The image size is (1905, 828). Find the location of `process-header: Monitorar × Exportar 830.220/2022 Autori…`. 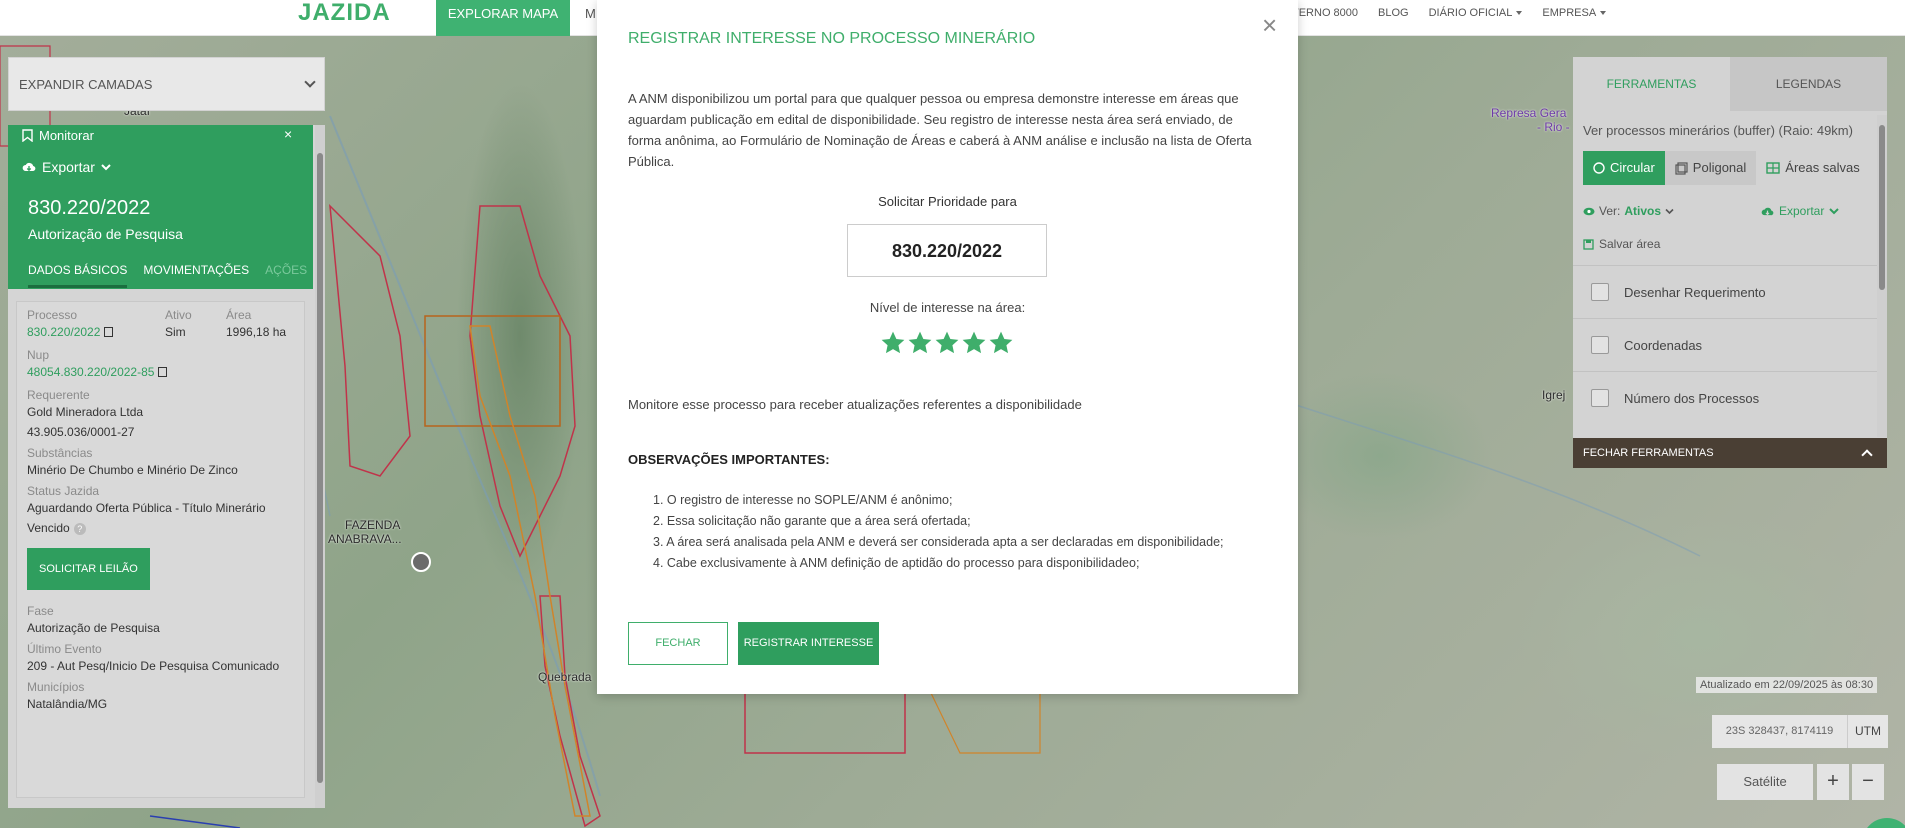

process-header: Monitorar × Exportar 830.220/2022 Autori… is located at coordinates (160, 207).